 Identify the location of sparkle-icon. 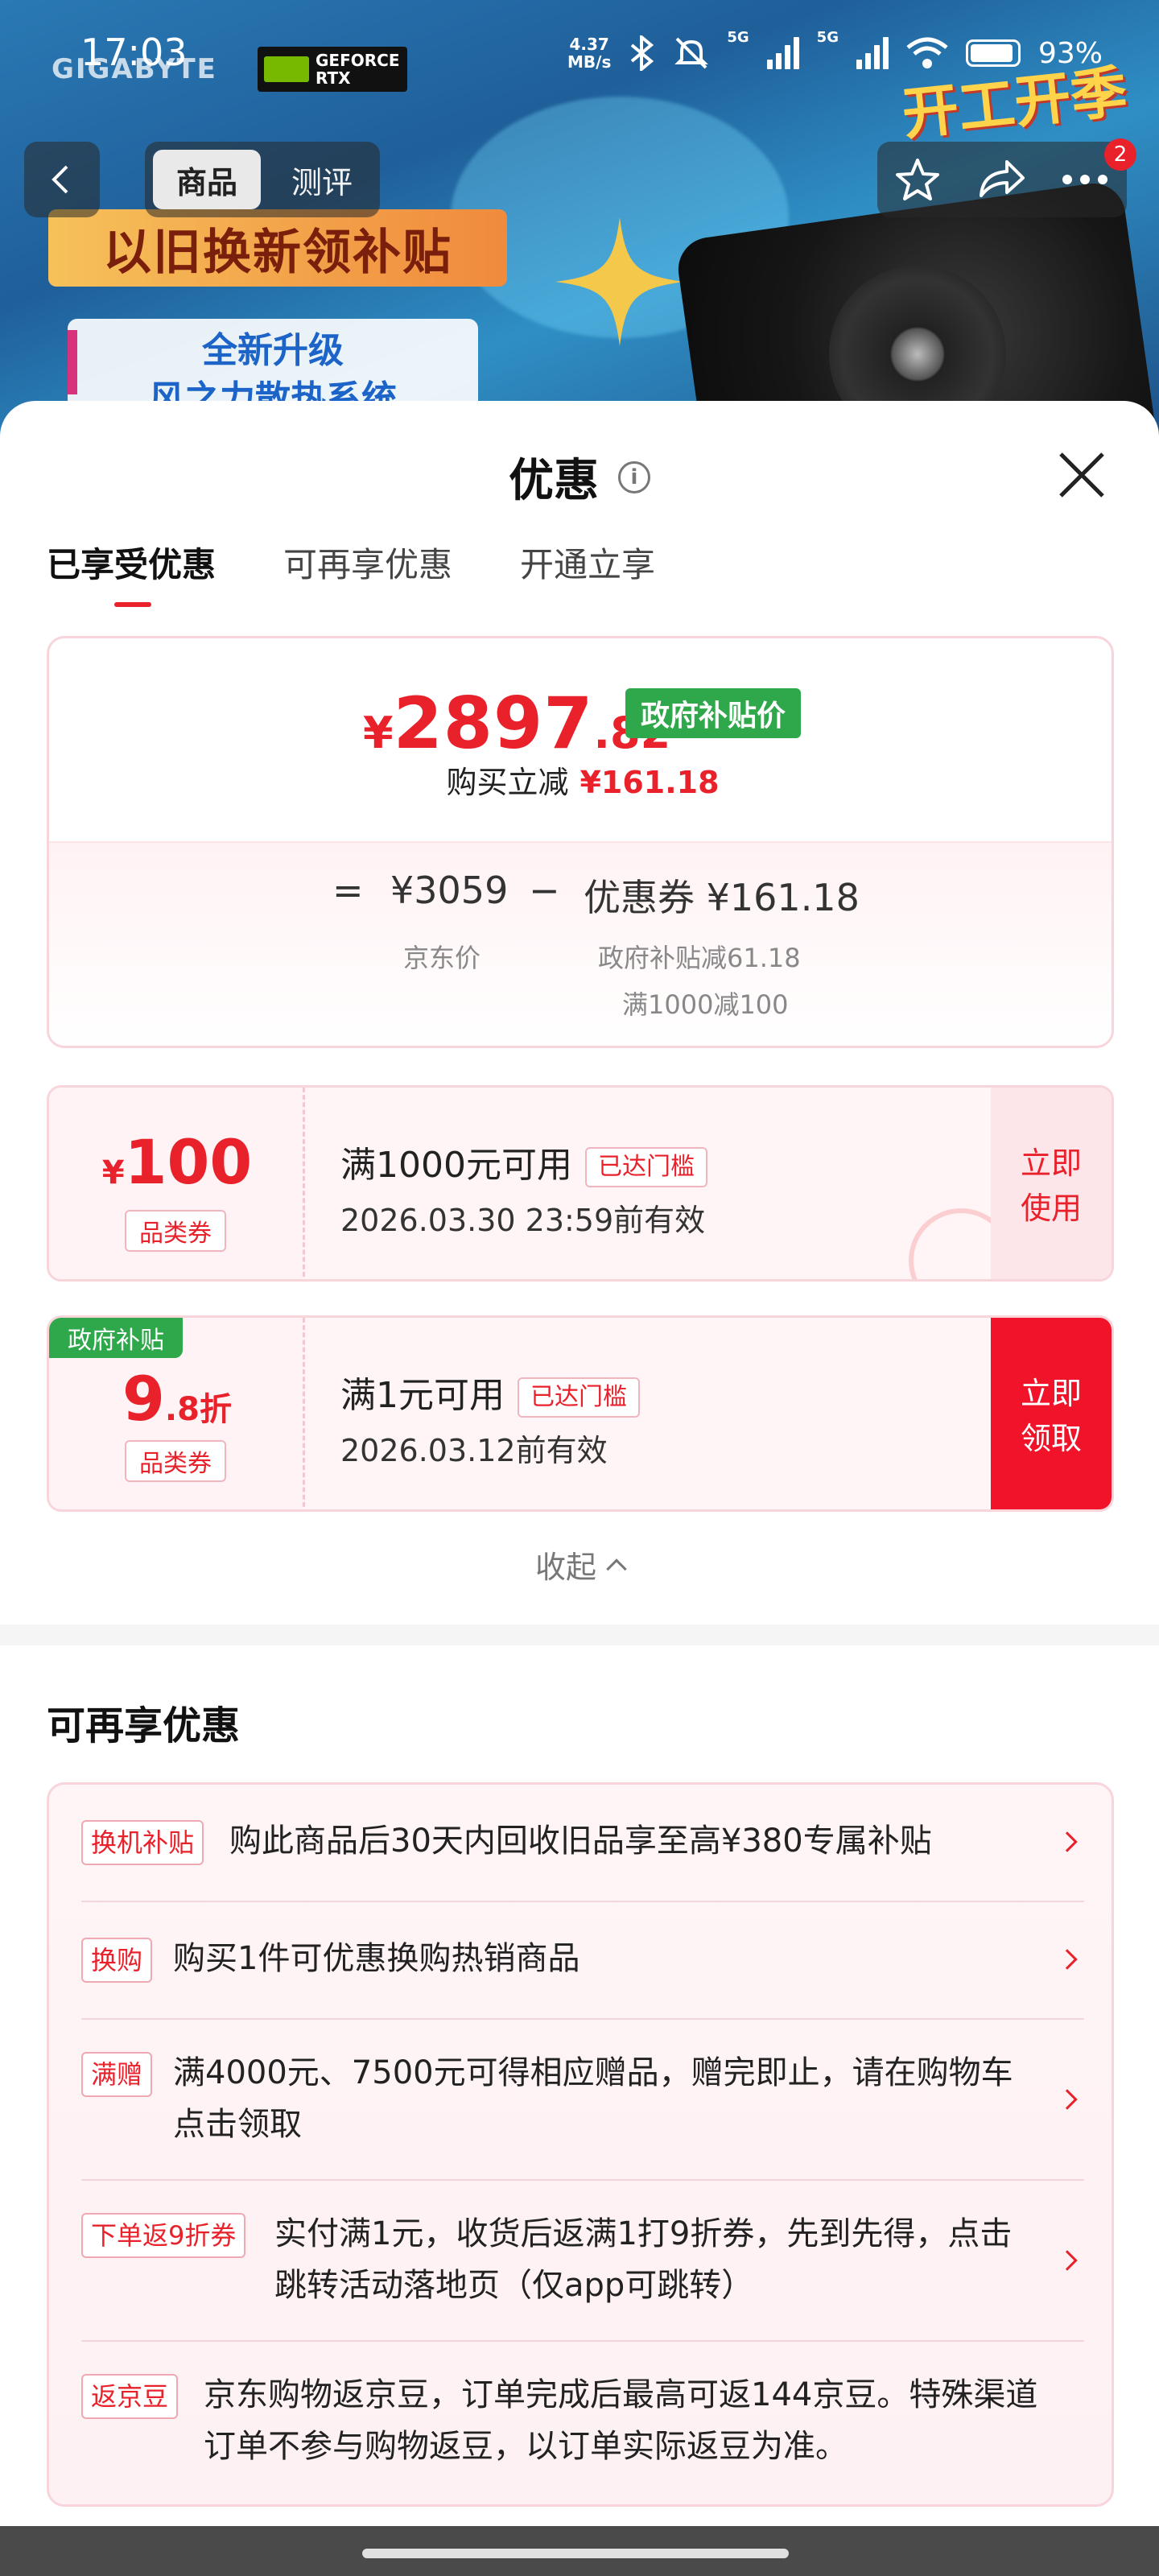
(619, 281).